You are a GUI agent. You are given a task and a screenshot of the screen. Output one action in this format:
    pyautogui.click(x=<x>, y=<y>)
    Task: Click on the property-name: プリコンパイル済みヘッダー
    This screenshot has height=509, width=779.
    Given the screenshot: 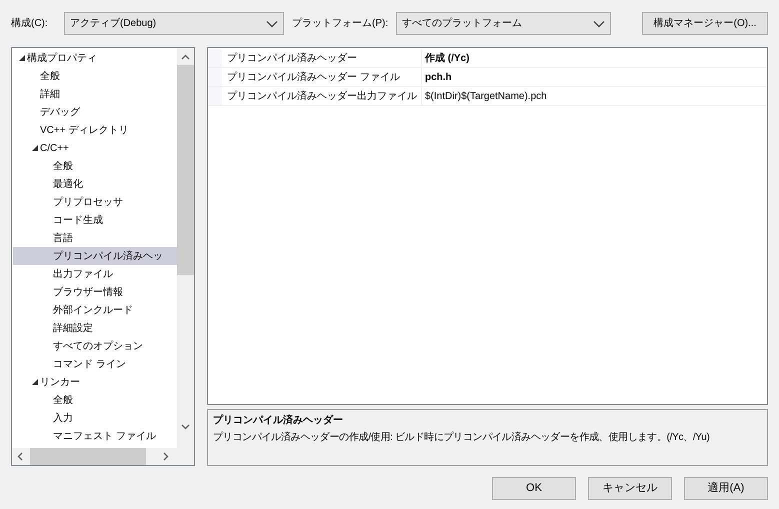 What is the action you would take?
    pyautogui.click(x=292, y=58)
    